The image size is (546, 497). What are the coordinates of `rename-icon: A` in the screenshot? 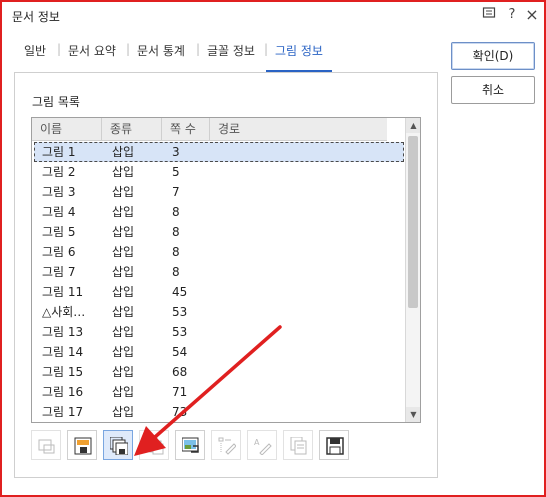 It's located at (262, 445).